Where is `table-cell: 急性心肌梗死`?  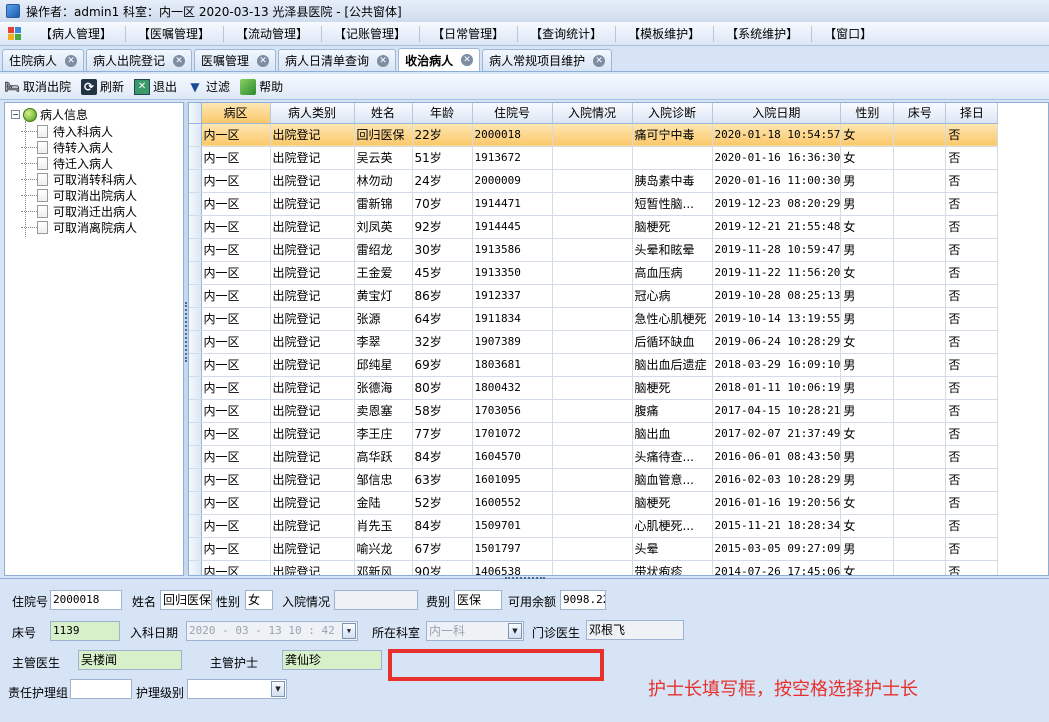
table-cell: 急性心肌梗死 is located at coordinates (672, 319).